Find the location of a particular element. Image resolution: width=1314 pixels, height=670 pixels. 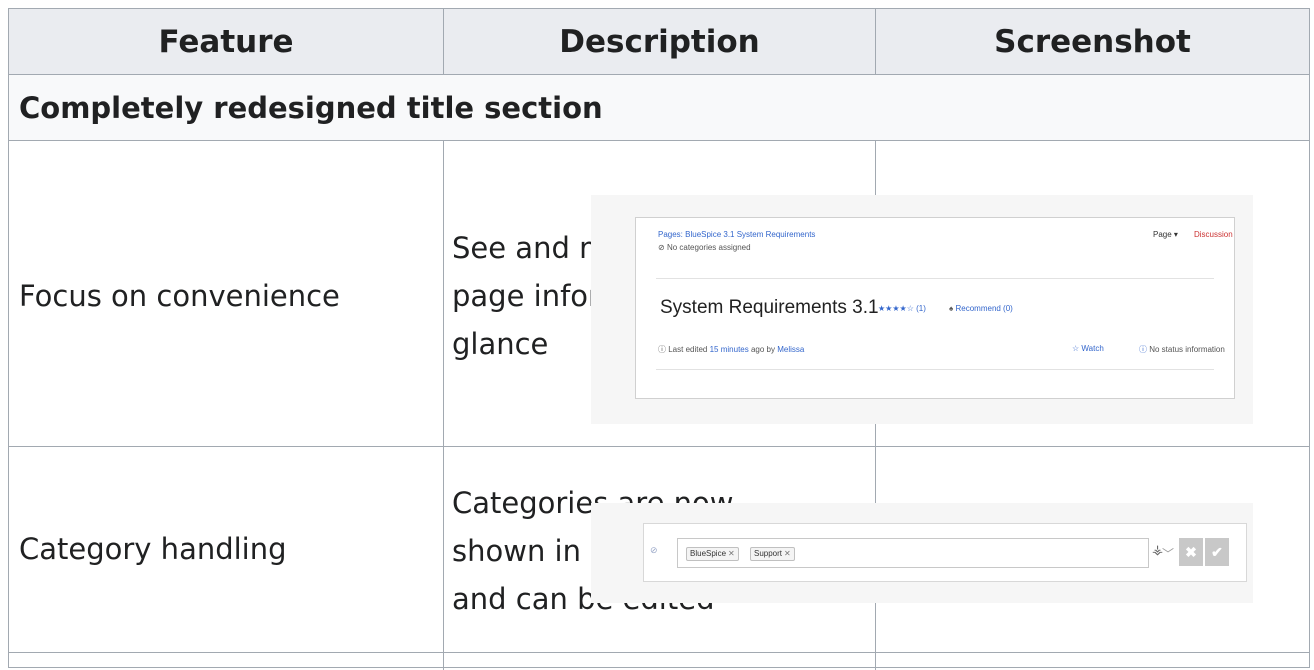

chevron-down-icon: ﹀ is located at coordinates (1168, 553).